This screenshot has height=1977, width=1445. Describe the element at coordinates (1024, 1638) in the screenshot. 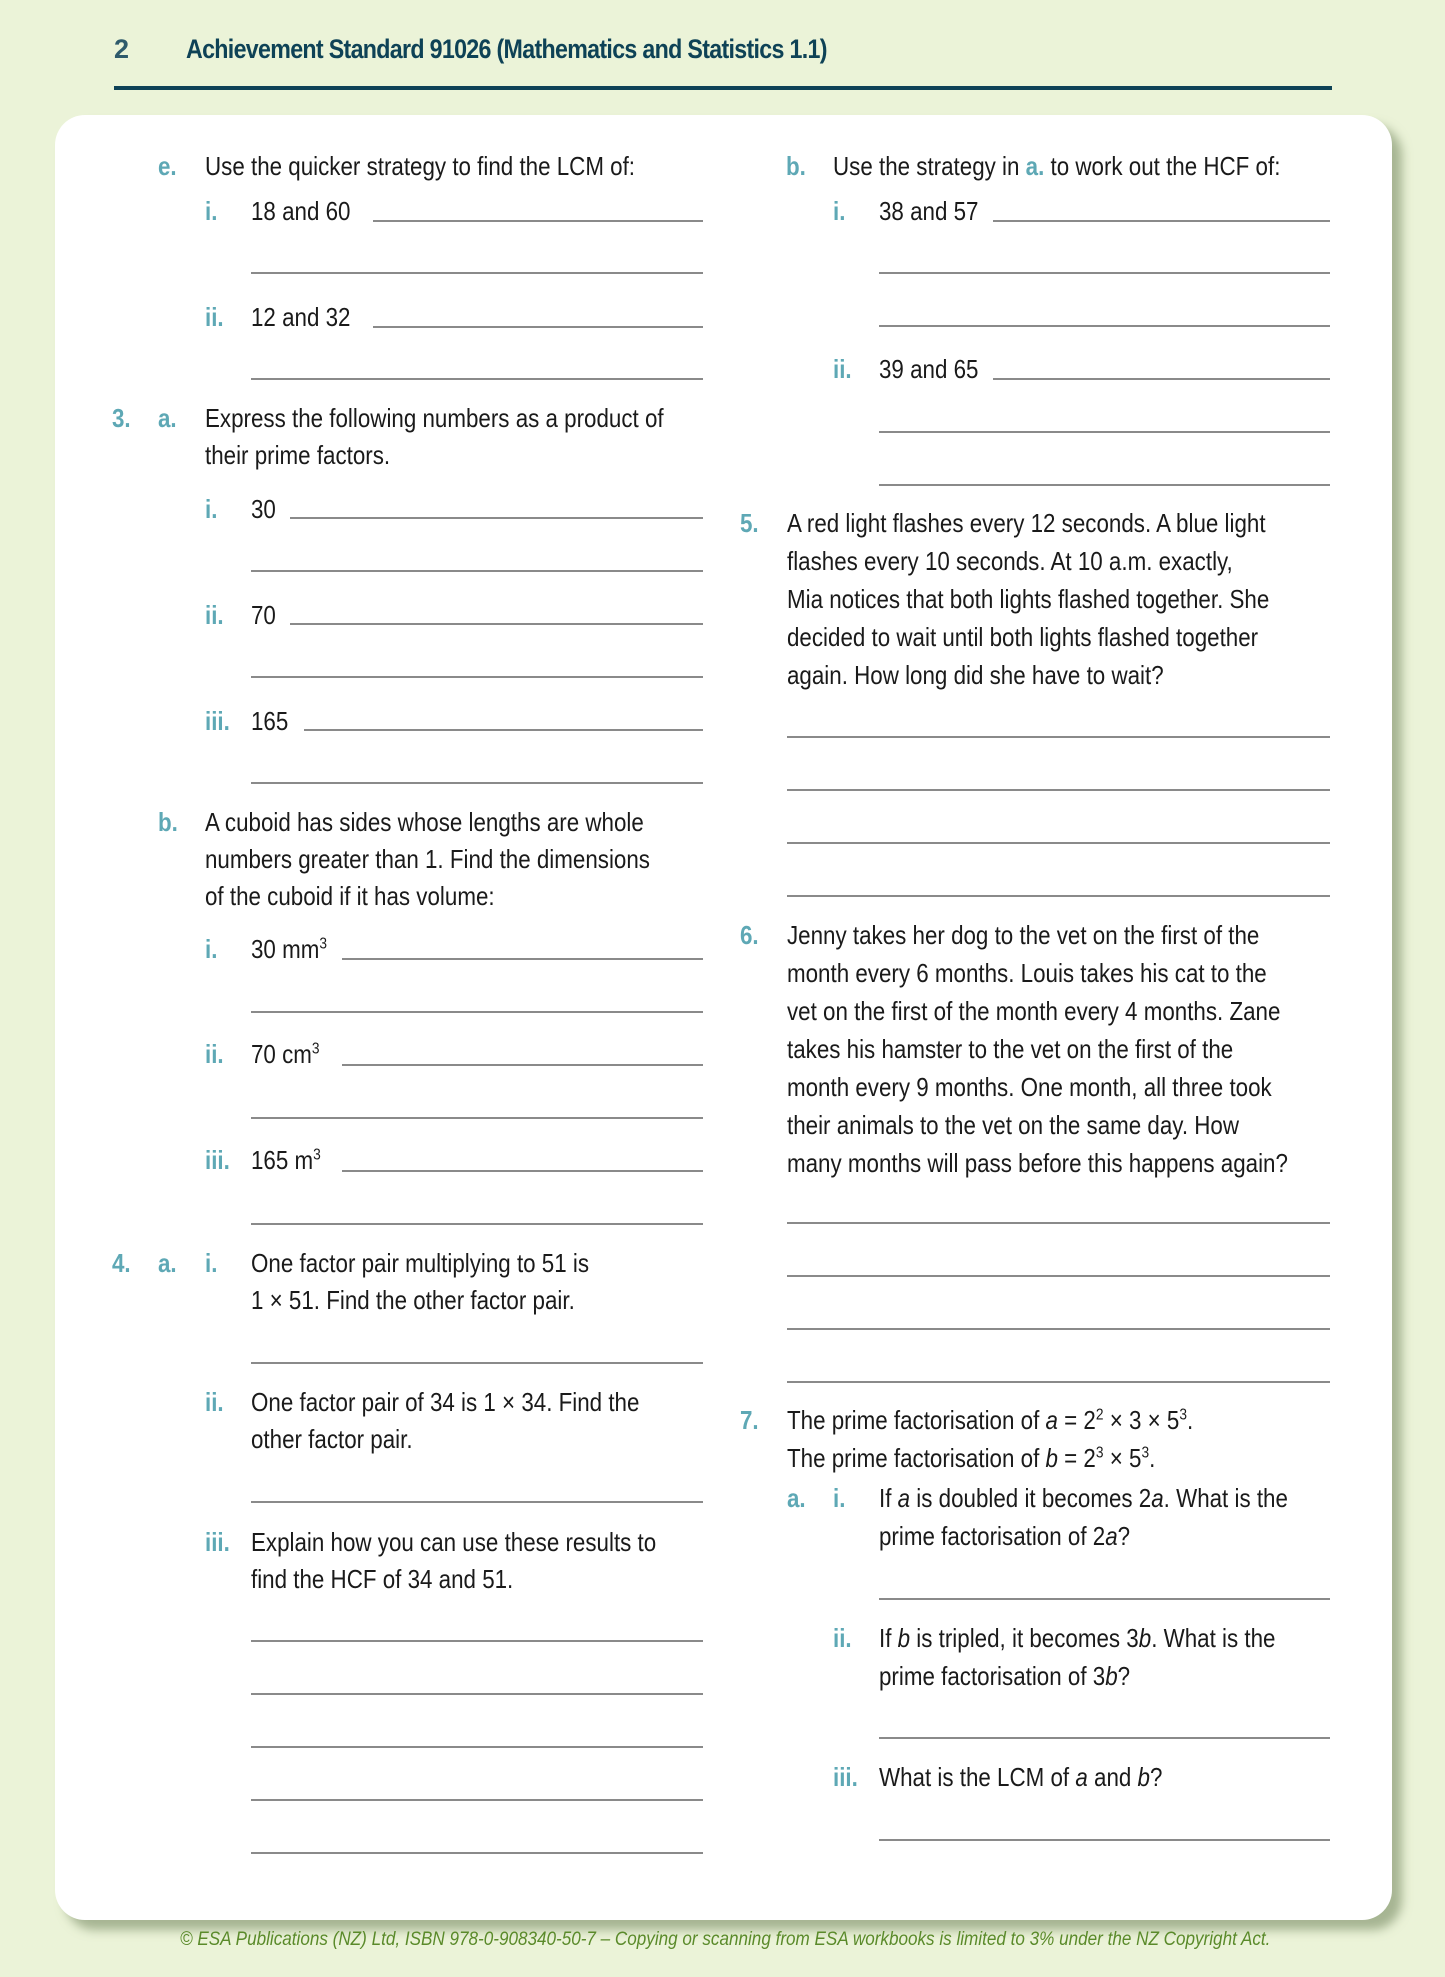

I see `text-fragment: is tripled, it becomes 3` at that location.